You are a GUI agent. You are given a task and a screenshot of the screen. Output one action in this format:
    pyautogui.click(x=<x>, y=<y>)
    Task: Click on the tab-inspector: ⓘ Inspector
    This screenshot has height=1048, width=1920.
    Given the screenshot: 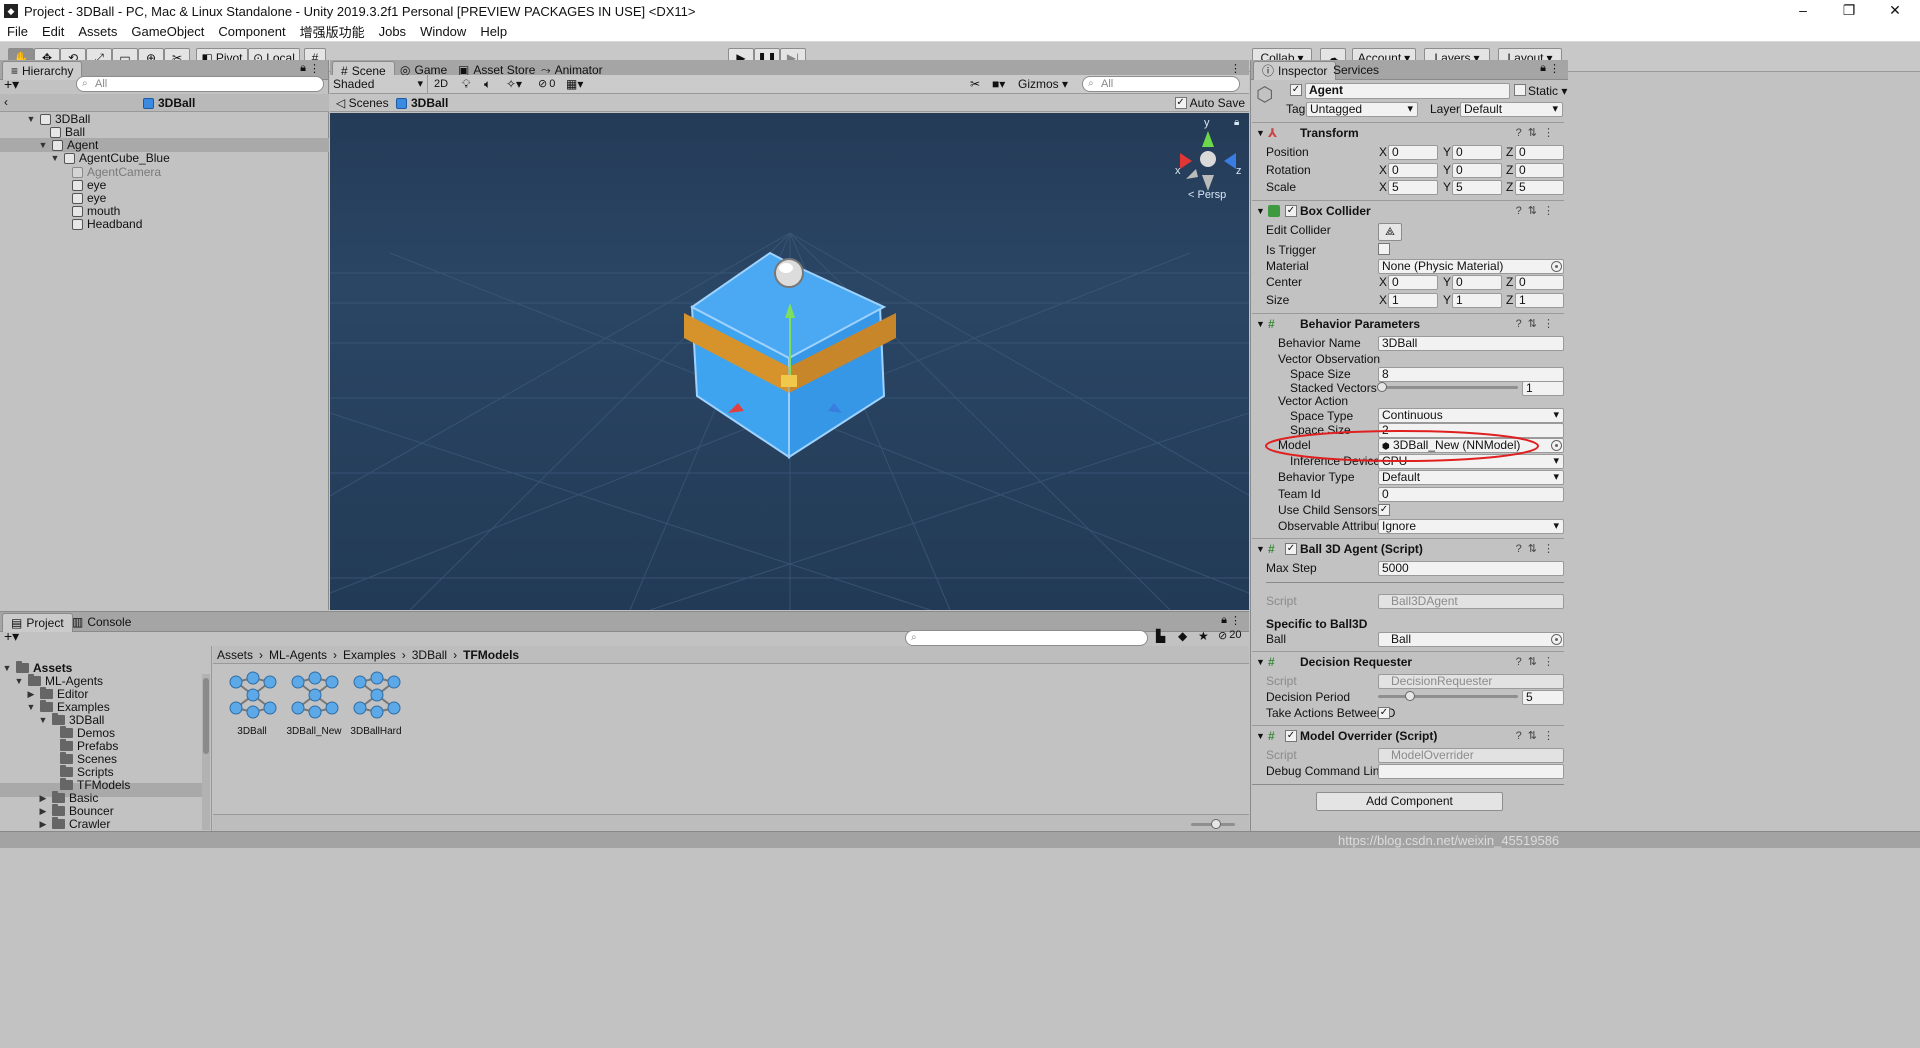 What is the action you would take?
    pyautogui.click(x=1295, y=70)
    